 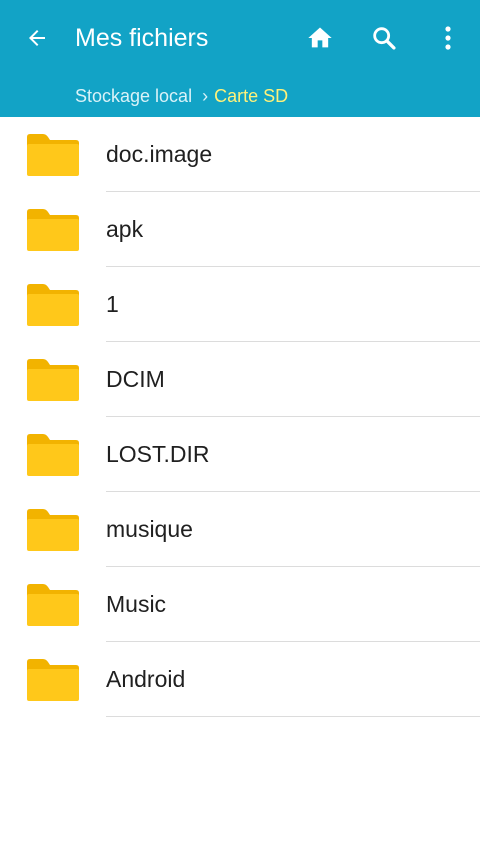 What do you see at coordinates (142, 38) in the screenshot?
I see `page-title: Mes fichiers` at bounding box center [142, 38].